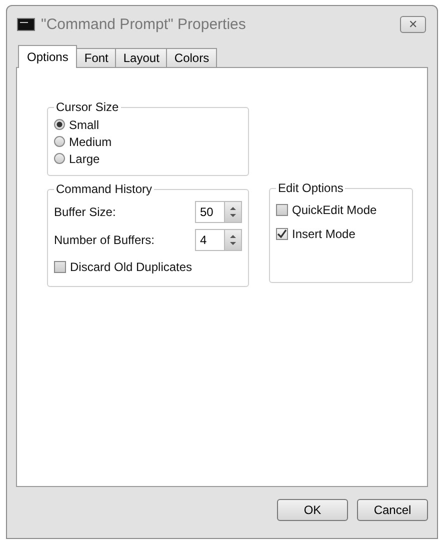 This screenshot has height=545, width=444. Describe the element at coordinates (131, 267) in the screenshot. I see `option-label: Discard Old Duplicates` at that location.